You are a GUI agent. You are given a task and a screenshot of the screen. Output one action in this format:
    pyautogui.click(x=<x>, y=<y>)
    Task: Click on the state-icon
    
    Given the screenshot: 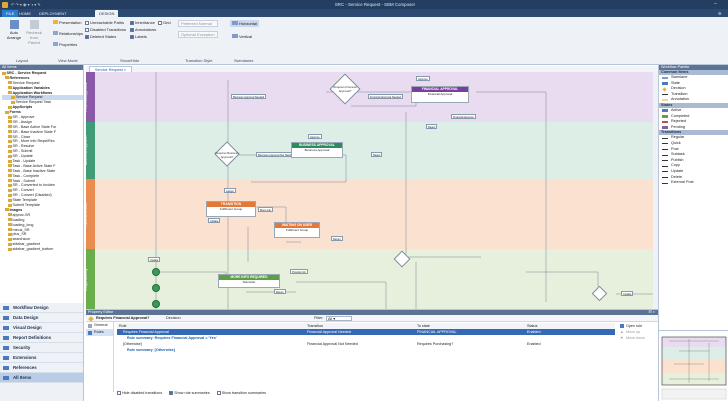 What is the action you would take?
    pyautogui.click(x=665, y=83)
    